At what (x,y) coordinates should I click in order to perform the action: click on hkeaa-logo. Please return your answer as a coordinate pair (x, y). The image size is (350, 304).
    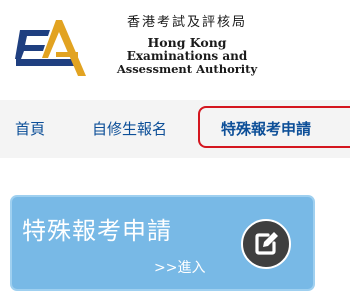
    Looking at the image, I should click on (52, 47).